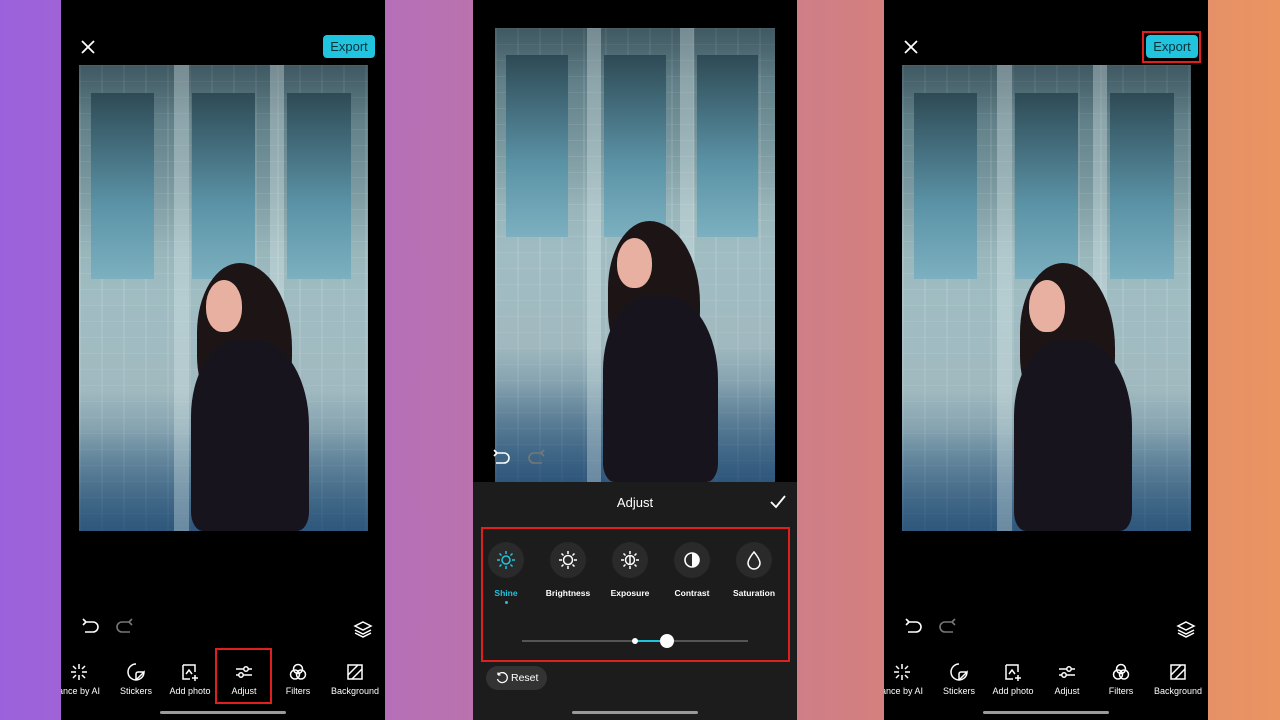 Image resolution: width=1280 pixels, height=720 pixels. I want to click on sliders-icon, so click(1067, 672).